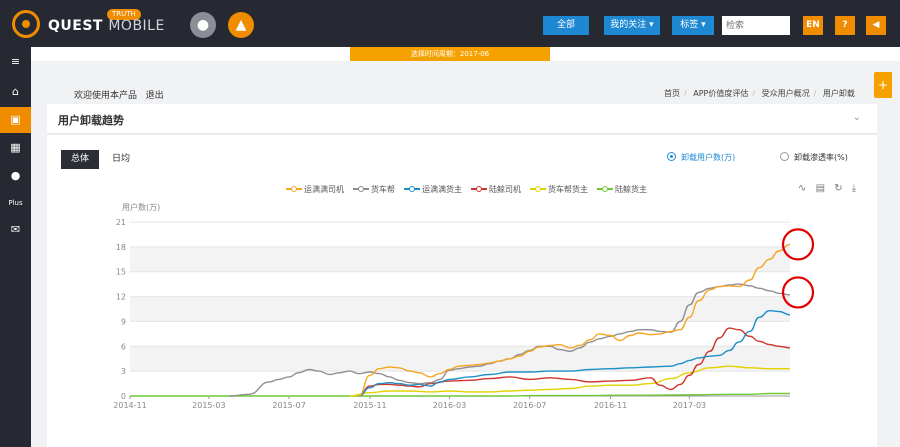 The image size is (900, 447). I want to click on breadcrumb: 首页 / APP价值度评估 / 受众用户概况 / 用户卸载, so click(759, 93).